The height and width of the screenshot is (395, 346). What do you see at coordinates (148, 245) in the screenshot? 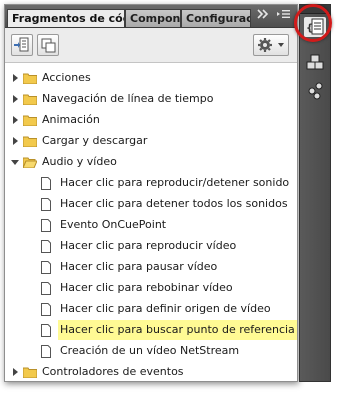
I see `tree-item-label: Hacer clic para reproducir vídeo` at bounding box center [148, 245].